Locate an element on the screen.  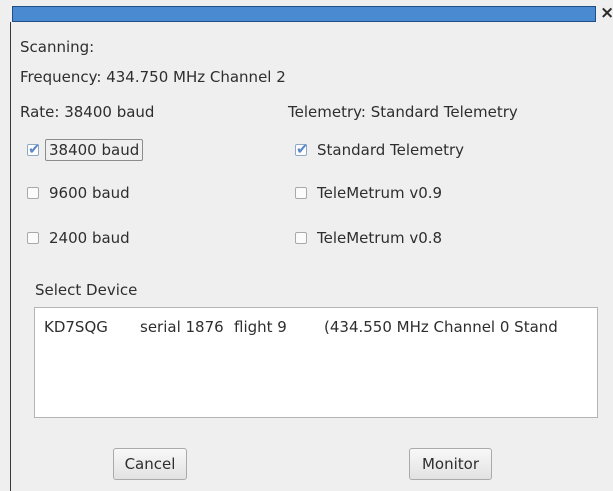
telemetry-option-v09: TeleMetrum v0.9 is located at coordinates (368, 193).